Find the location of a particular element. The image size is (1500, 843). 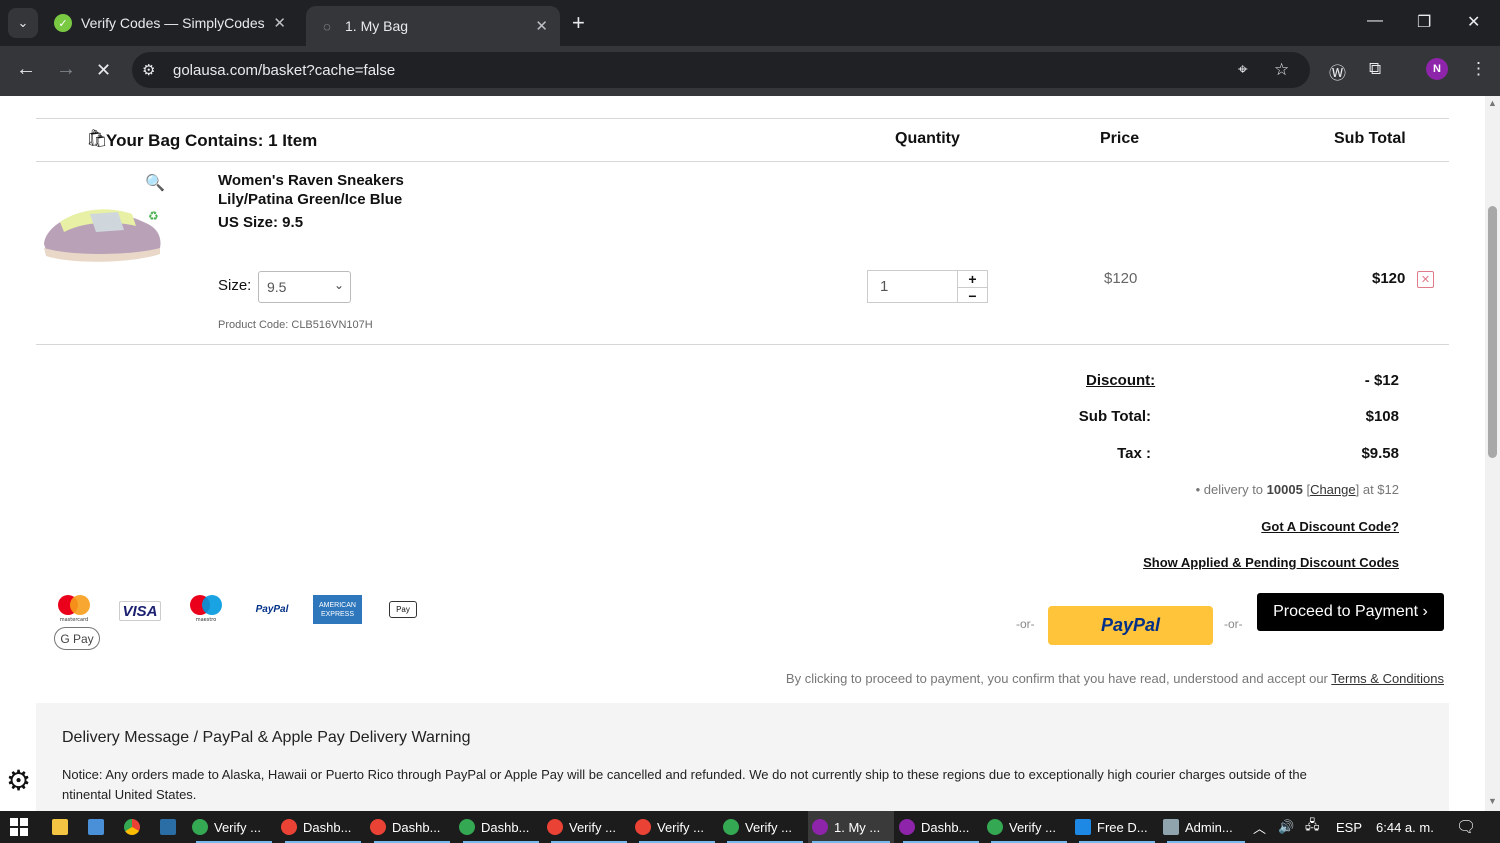

clock: 6:44 a. m. is located at coordinates (1405, 827).